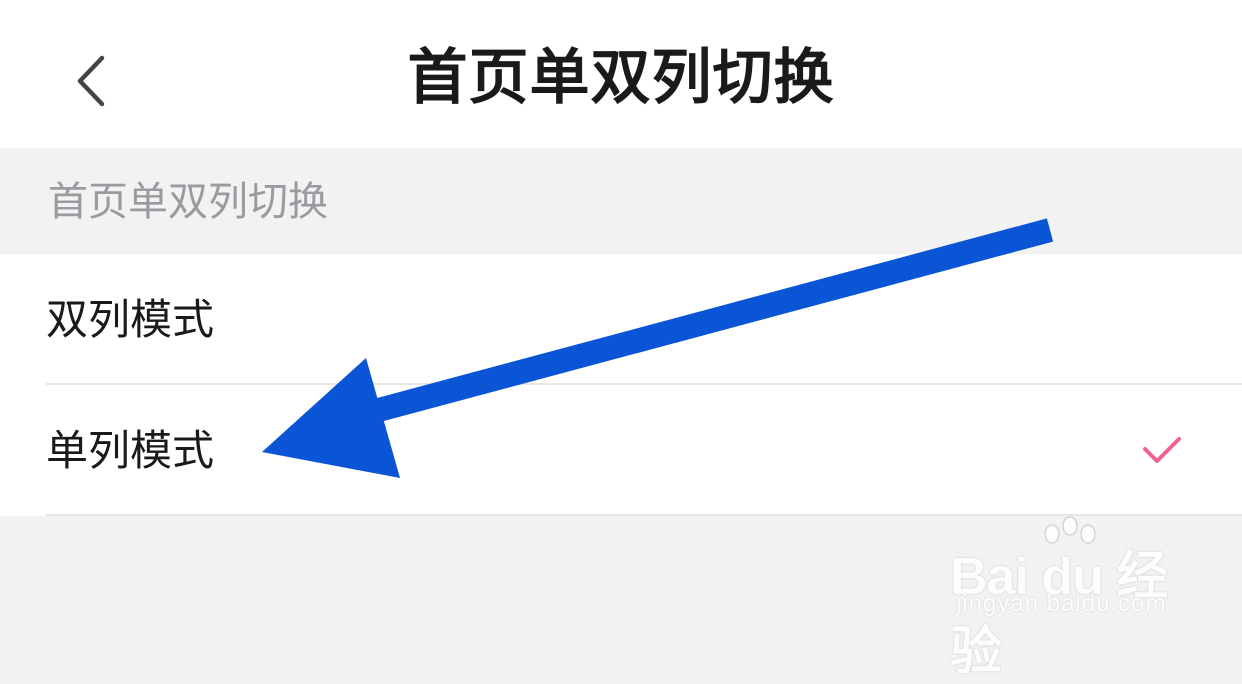 This screenshot has height=684, width=1242. Describe the element at coordinates (130, 450) in the screenshot. I see `option-label: 单列模式` at that location.